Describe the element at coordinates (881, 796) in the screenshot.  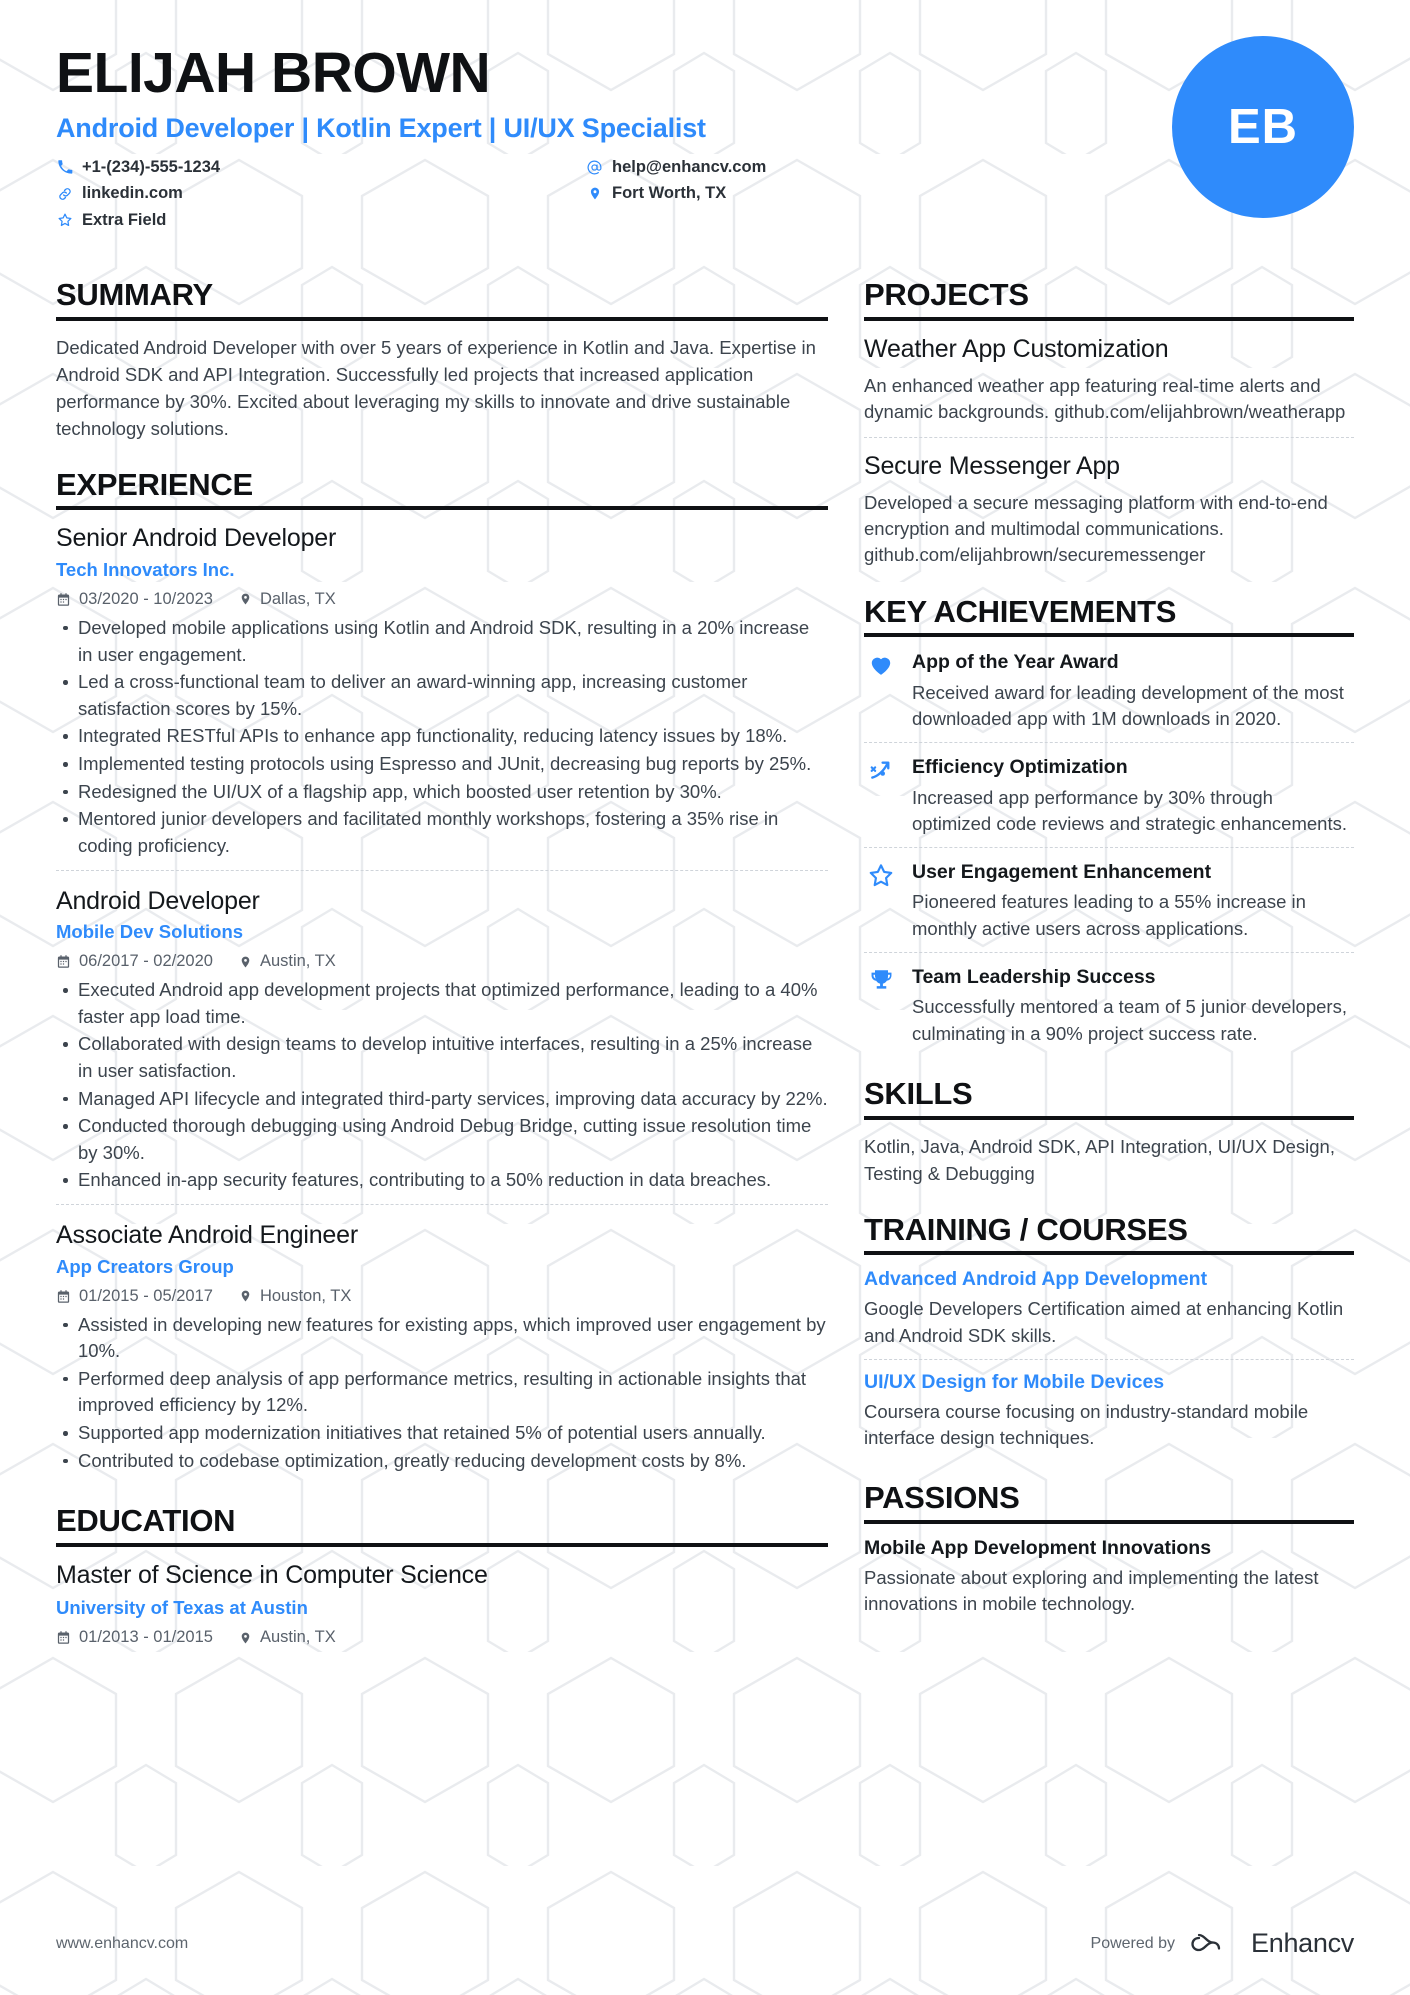
I see `trend-arrow-icon` at that location.